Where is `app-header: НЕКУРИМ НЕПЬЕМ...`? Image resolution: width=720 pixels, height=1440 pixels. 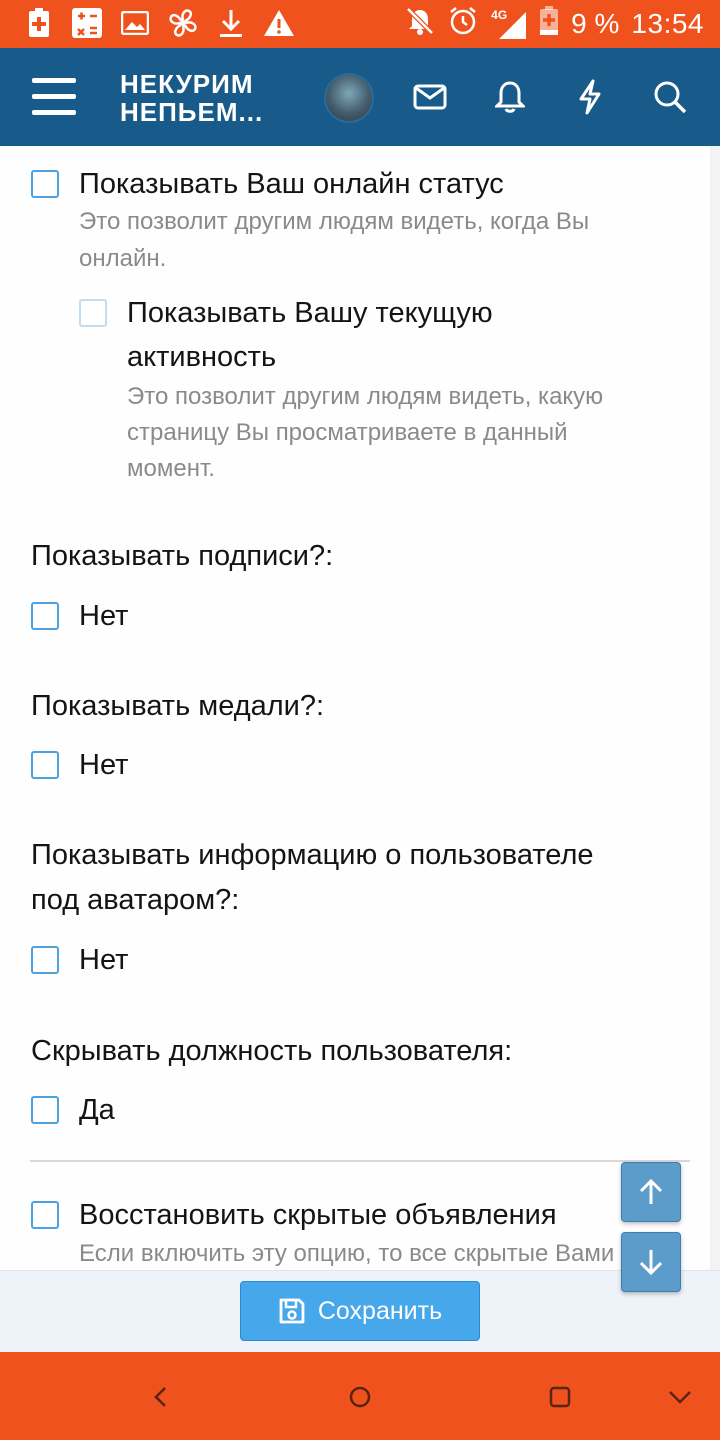 app-header: НЕКУРИМ НЕПЬЕМ... is located at coordinates (360, 97).